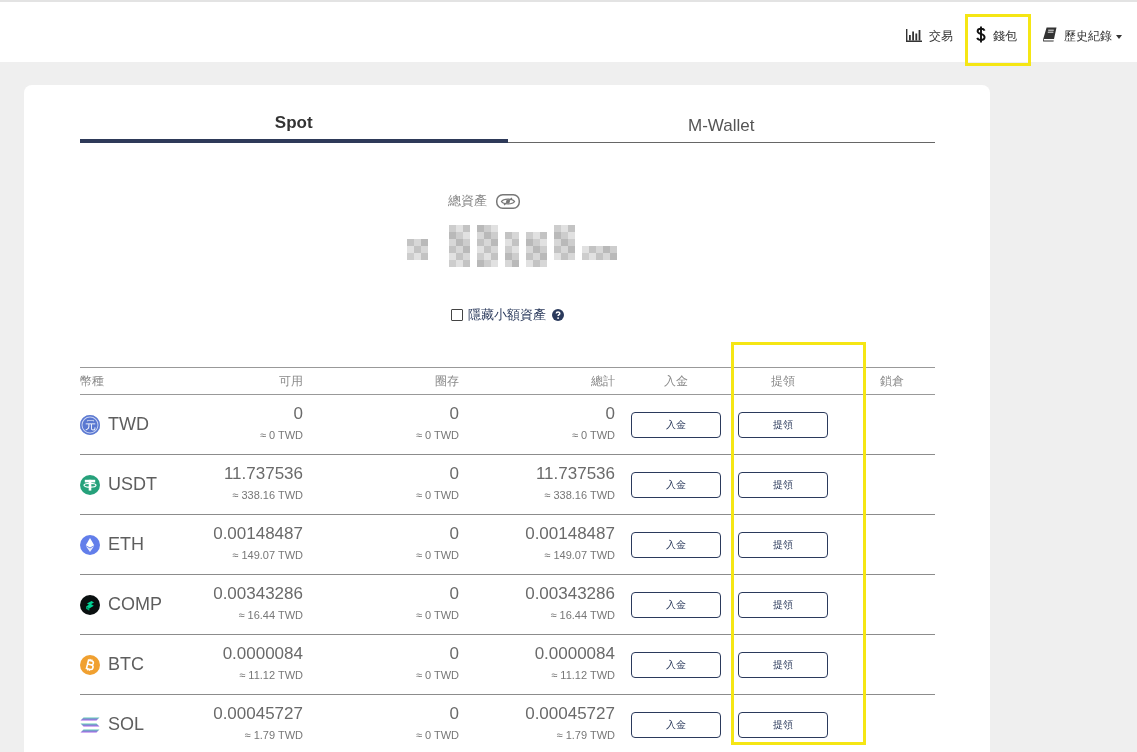 This screenshot has width=1137, height=752. What do you see at coordinates (603, 381) in the screenshot?
I see `column-header: 總計` at bounding box center [603, 381].